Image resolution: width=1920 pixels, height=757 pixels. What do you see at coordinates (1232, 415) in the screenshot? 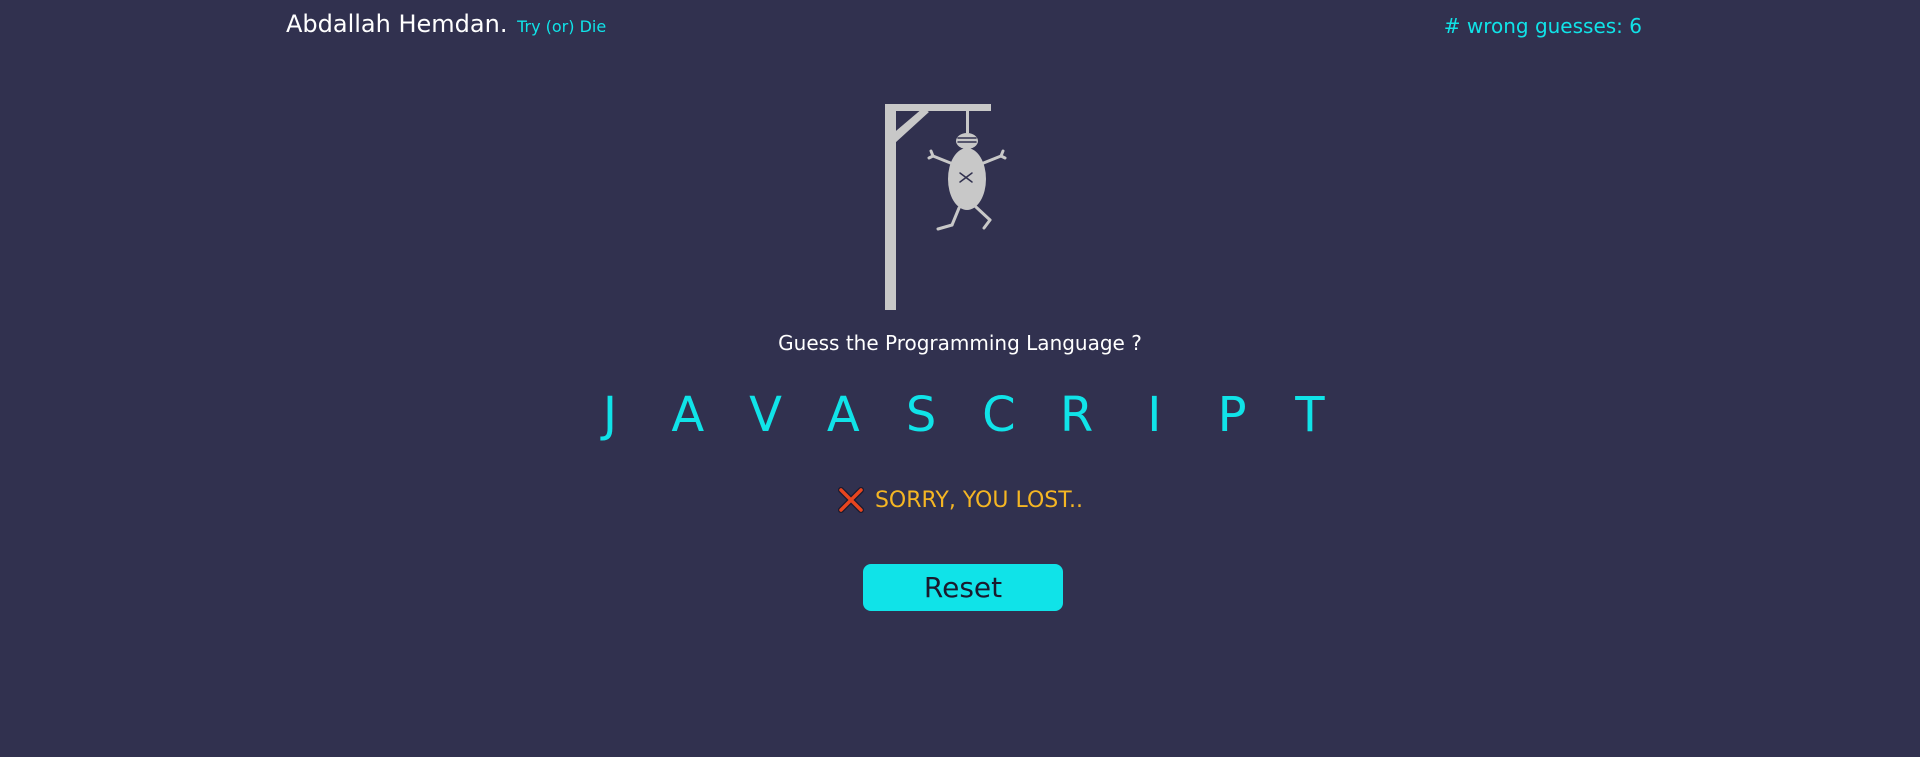
I see `word-letter: P` at bounding box center [1232, 415].